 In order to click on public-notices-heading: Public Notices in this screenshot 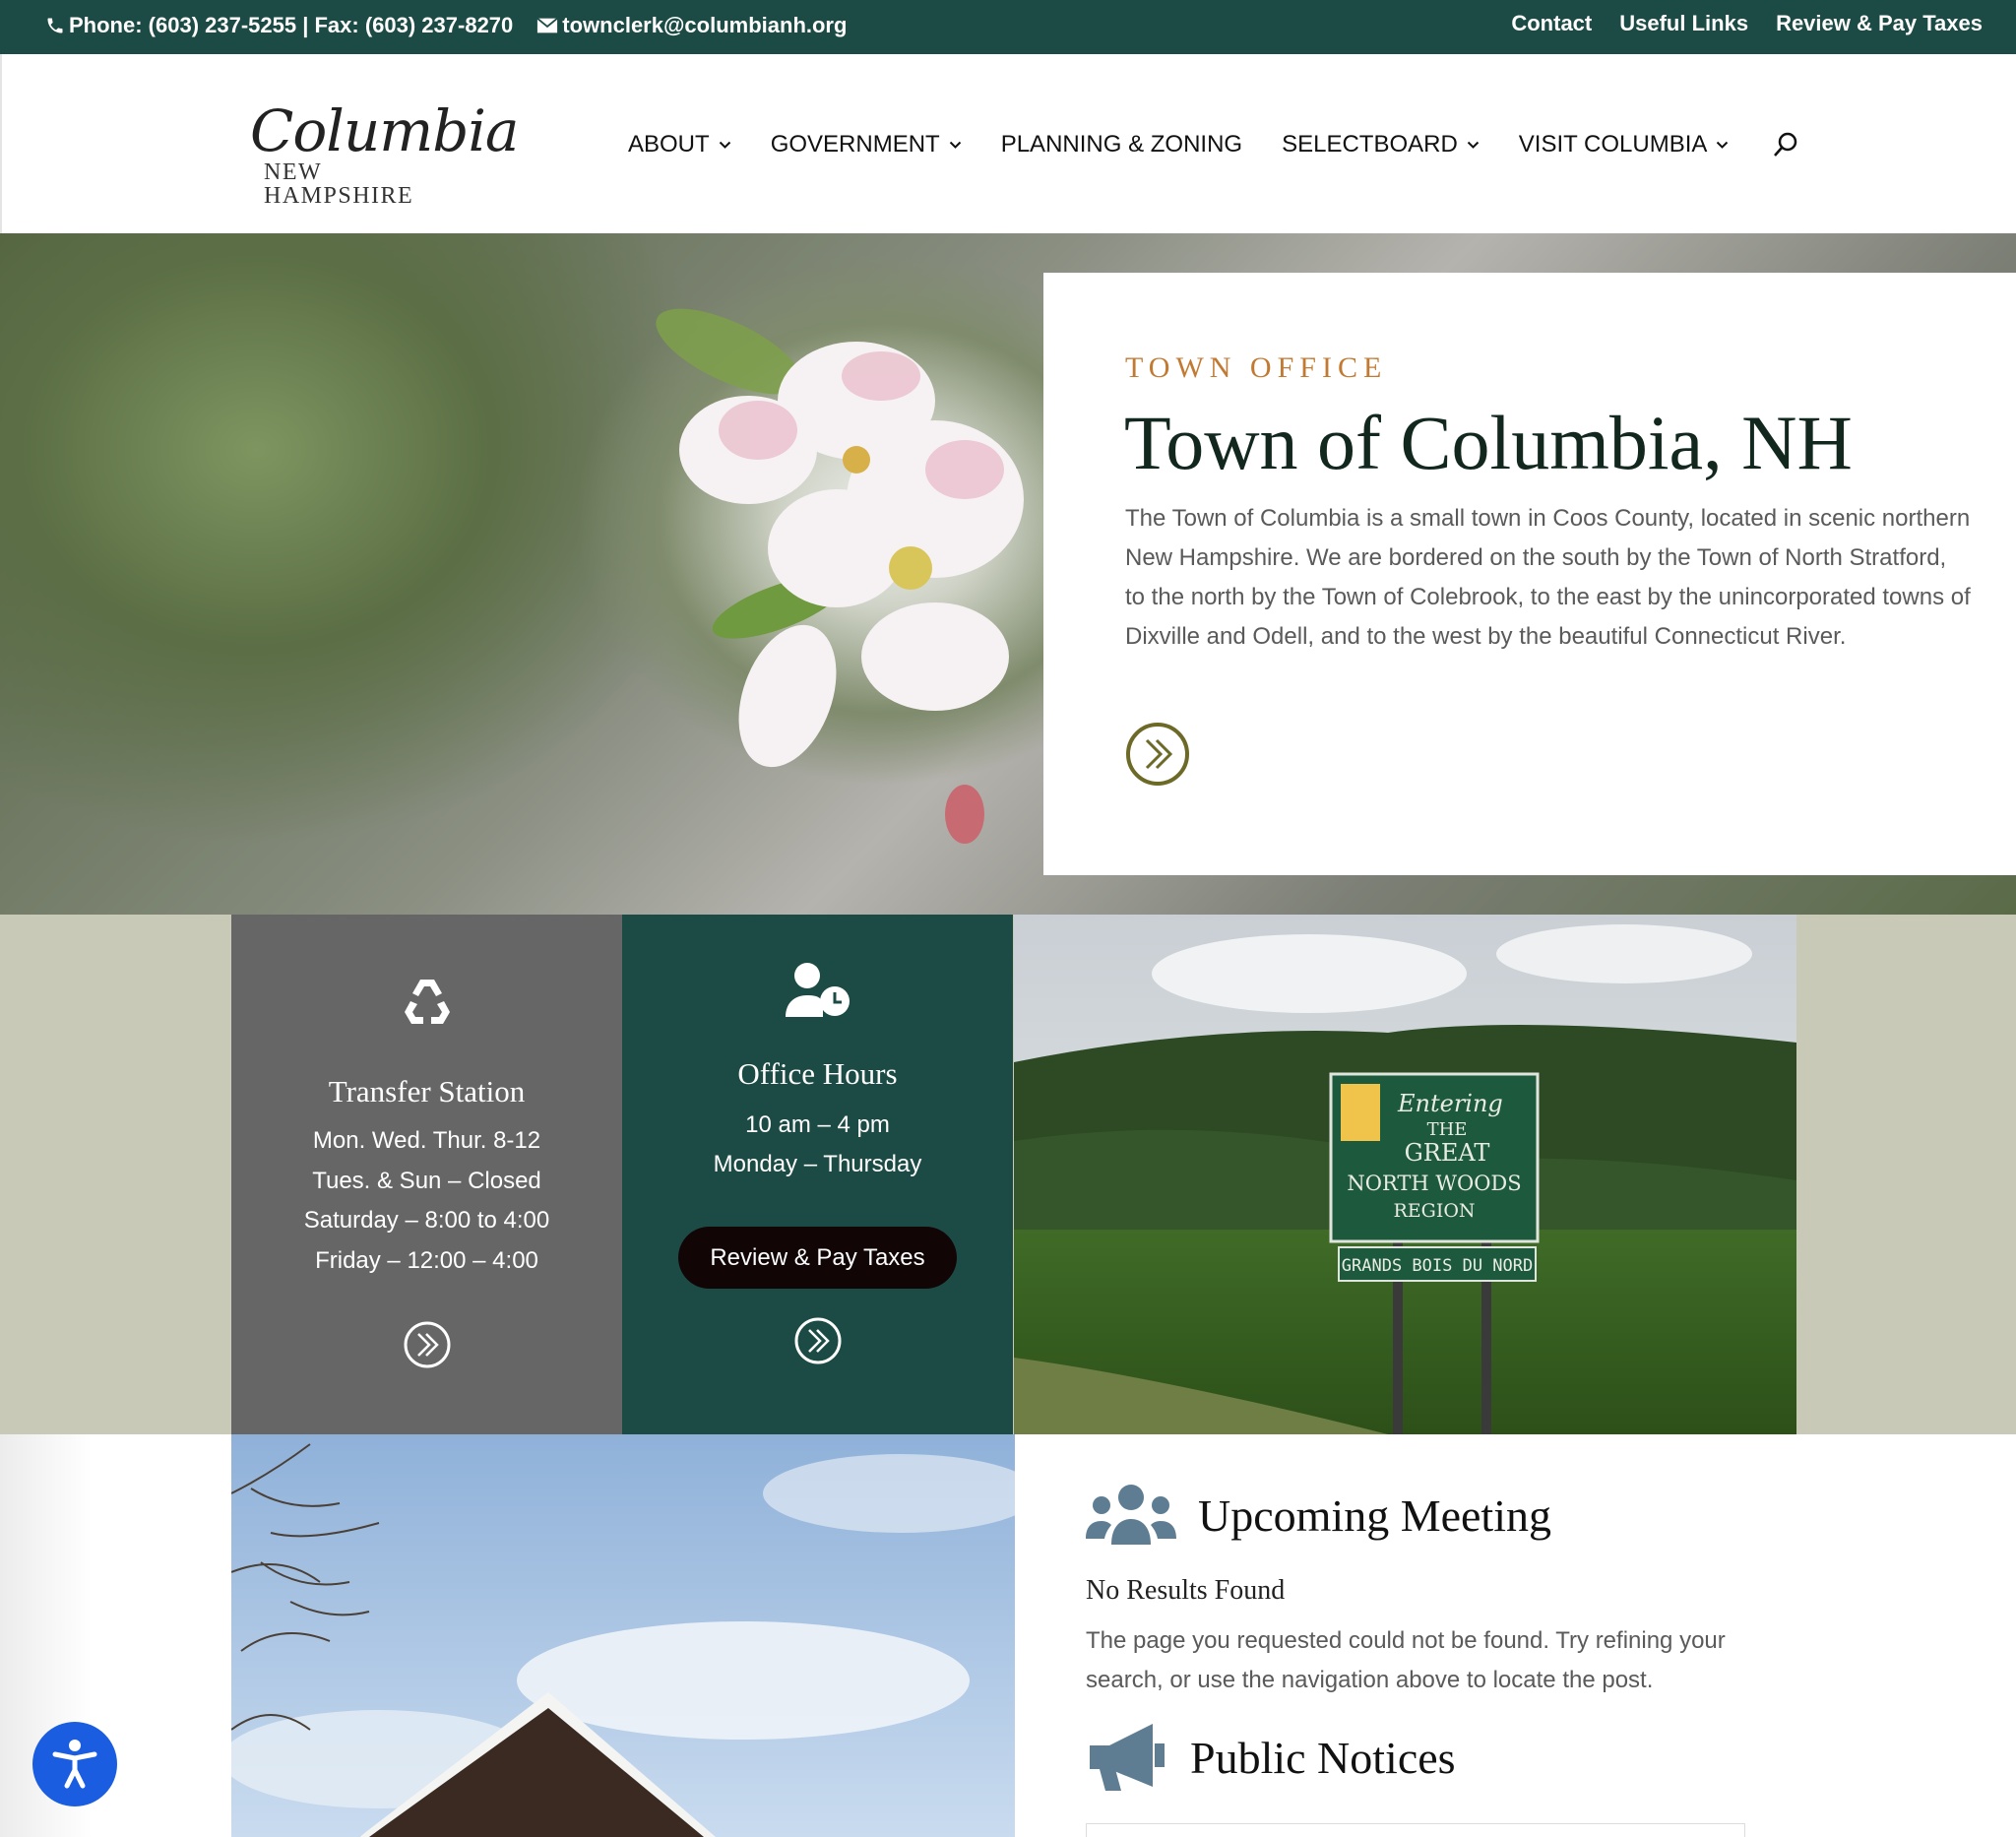, I will do `click(1271, 1757)`.